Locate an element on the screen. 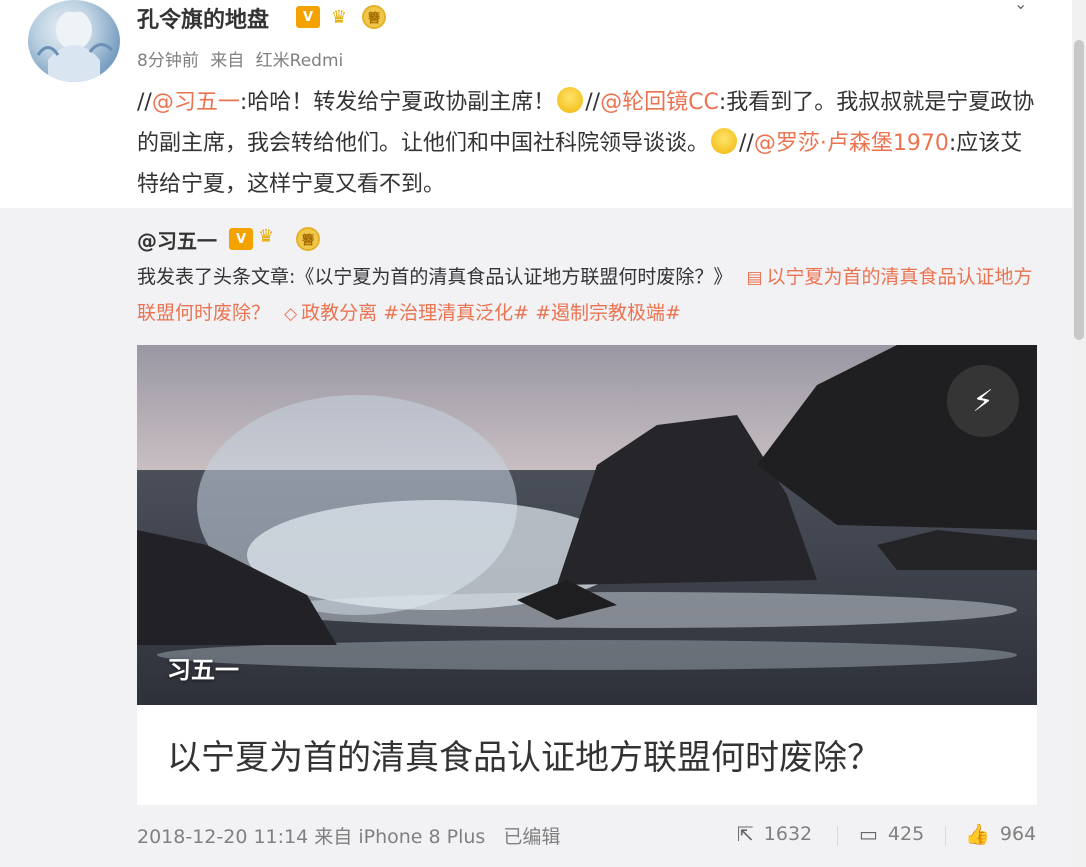 The image size is (1086, 867). edited-label: 已编辑 is located at coordinates (531, 837).